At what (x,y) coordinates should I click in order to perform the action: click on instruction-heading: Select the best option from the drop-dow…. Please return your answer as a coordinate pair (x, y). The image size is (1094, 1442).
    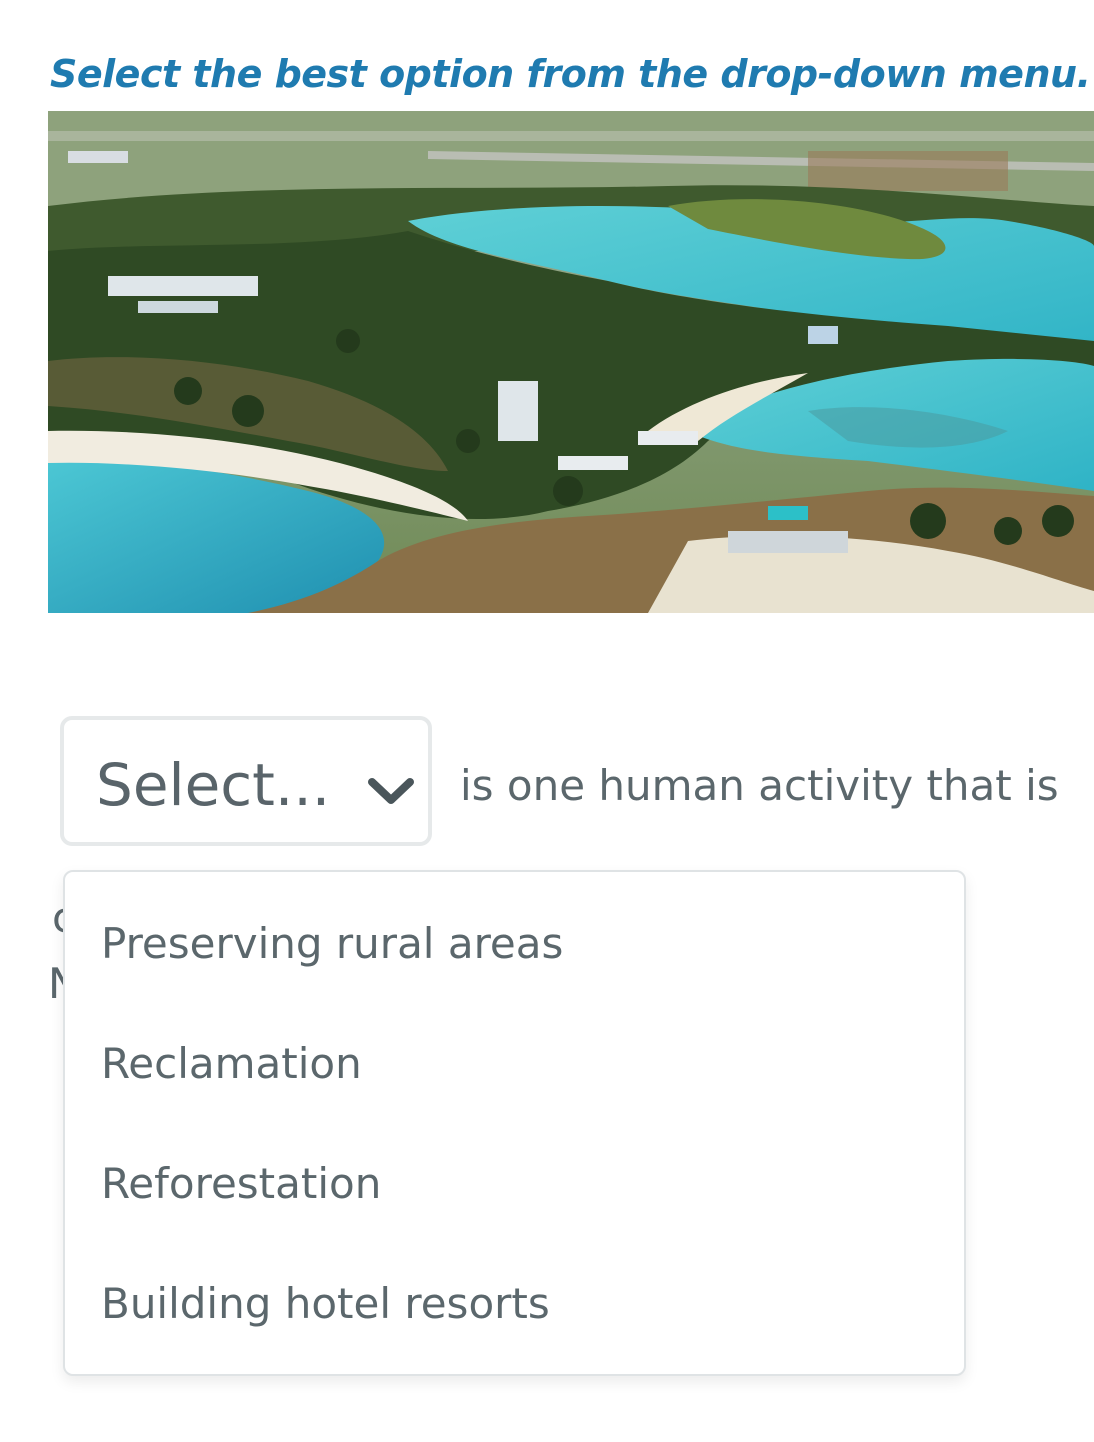
    Looking at the image, I should click on (570, 74).